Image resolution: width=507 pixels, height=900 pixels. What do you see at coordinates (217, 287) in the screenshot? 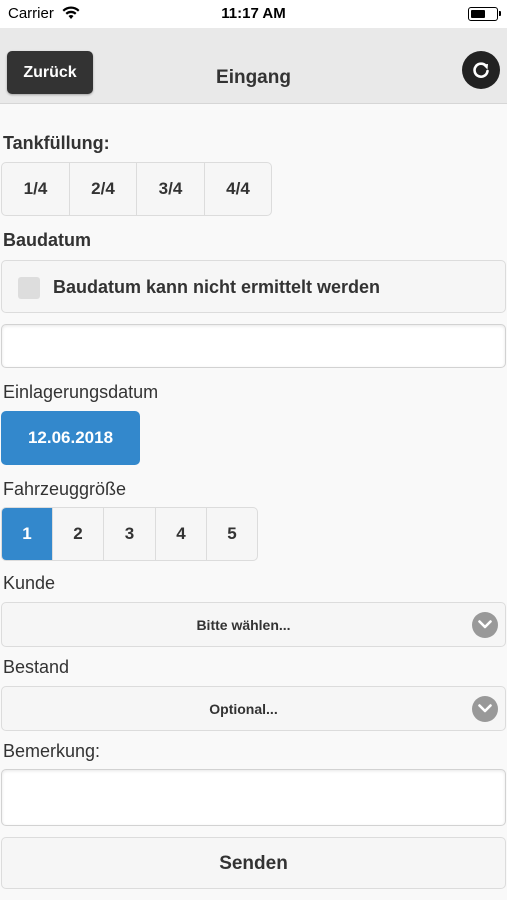
I see `baudatum-unknown-label: Baudatum kann nicht ermittelt werden` at bounding box center [217, 287].